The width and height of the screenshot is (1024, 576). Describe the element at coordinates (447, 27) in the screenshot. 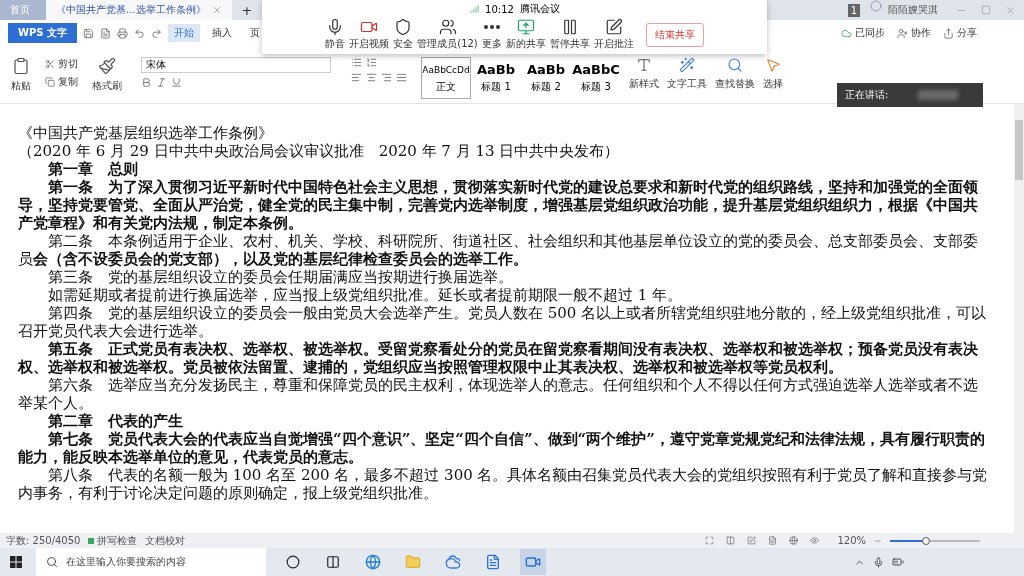

I see `people-icon` at that location.